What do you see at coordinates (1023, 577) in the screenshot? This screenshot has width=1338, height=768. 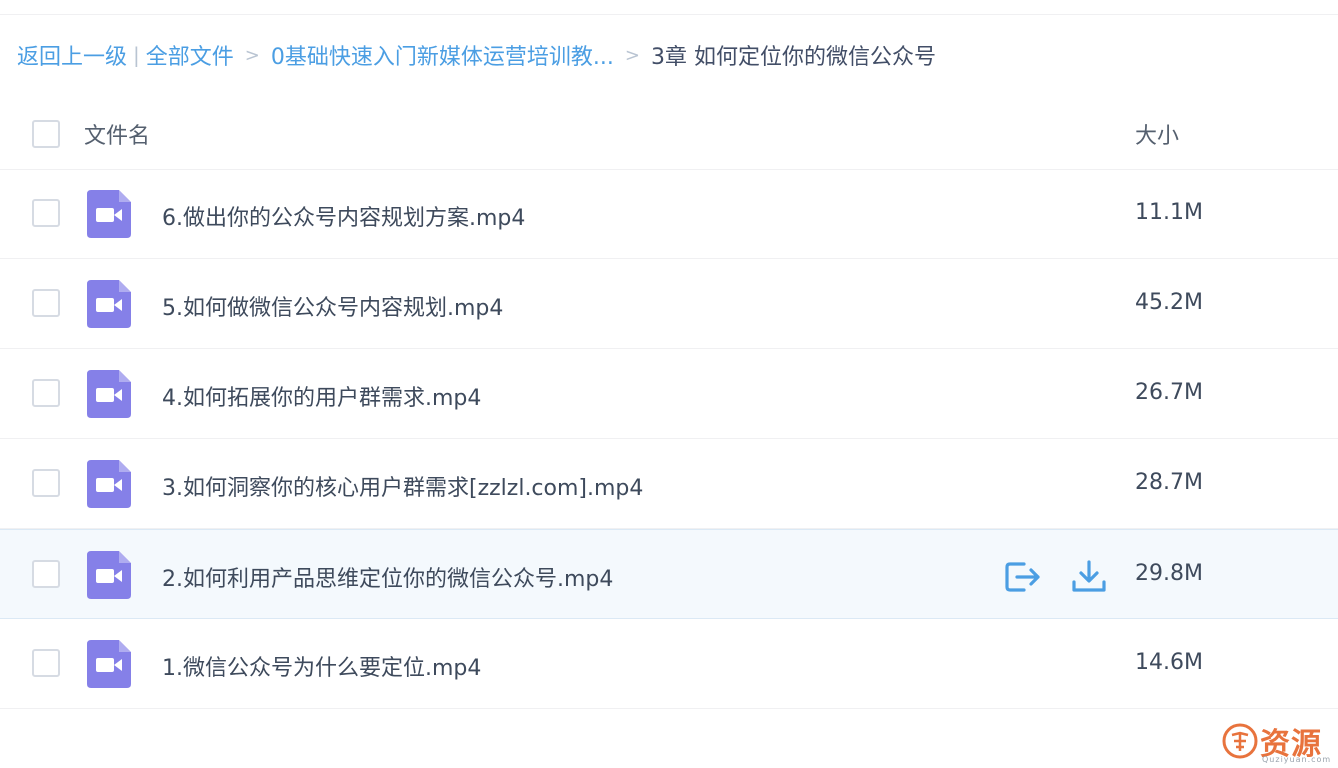 I see `share-icon` at bounding box center [1023, 577].